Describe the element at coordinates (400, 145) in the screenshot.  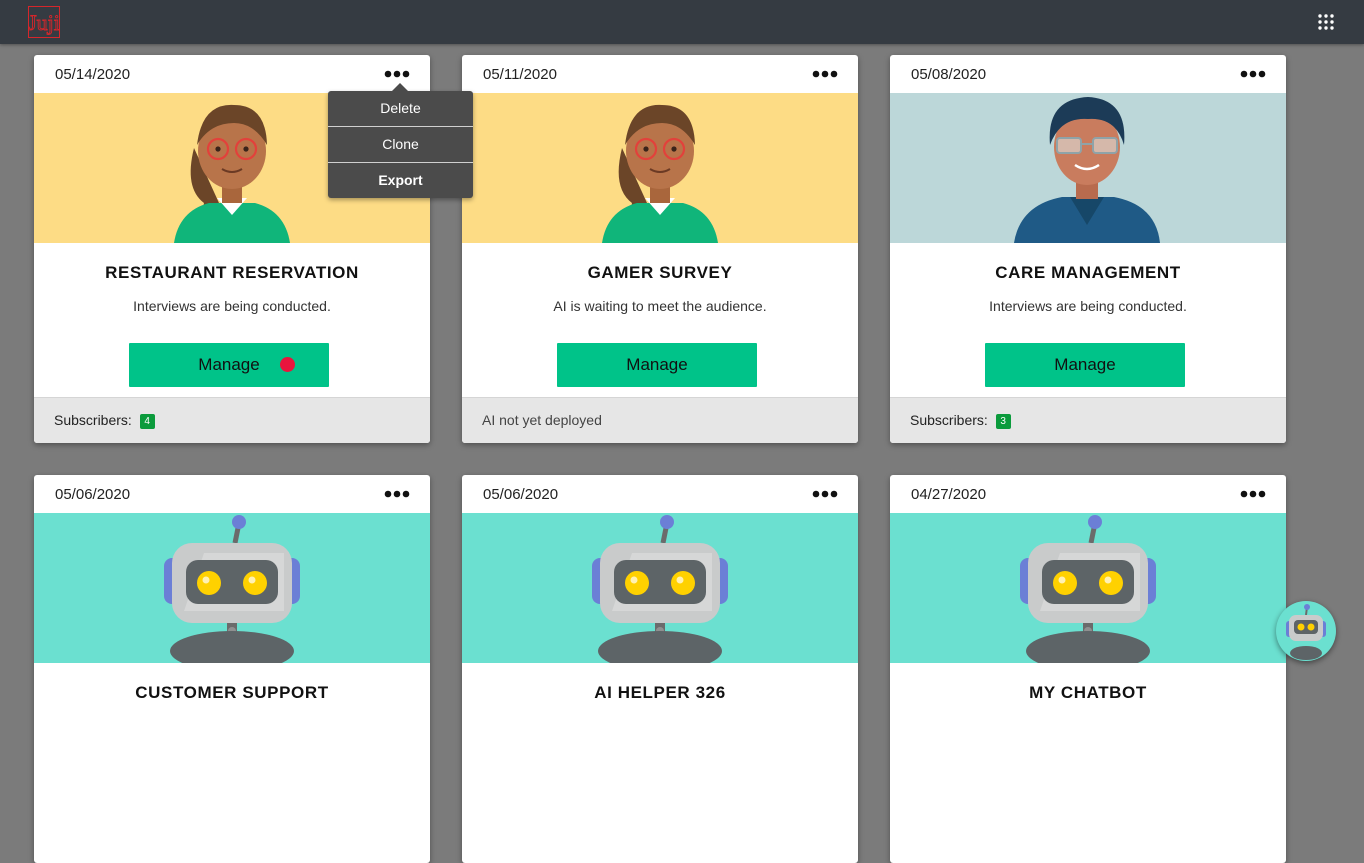
I see `menu-item-clone: Clone` at that location.